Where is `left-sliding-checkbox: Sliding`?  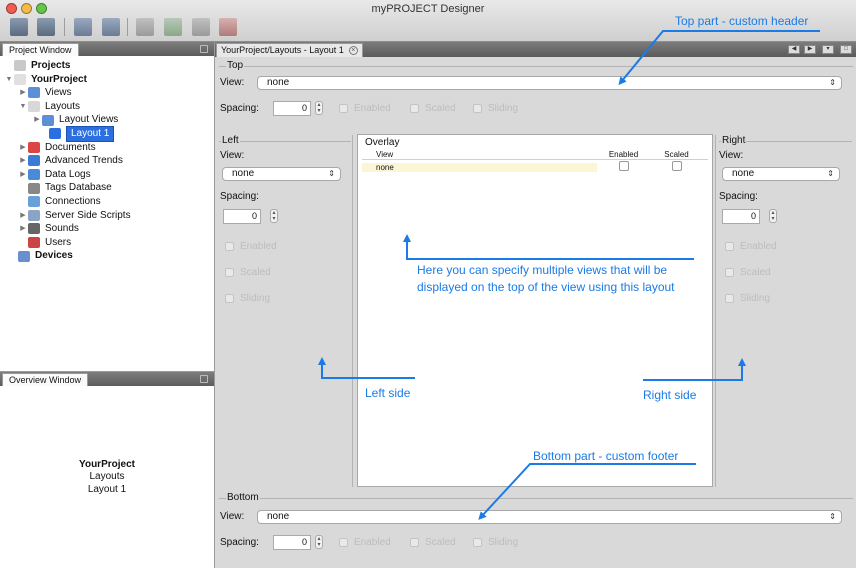
left-sliding-checkbox: Sliding is located at coordinates (247, 298).